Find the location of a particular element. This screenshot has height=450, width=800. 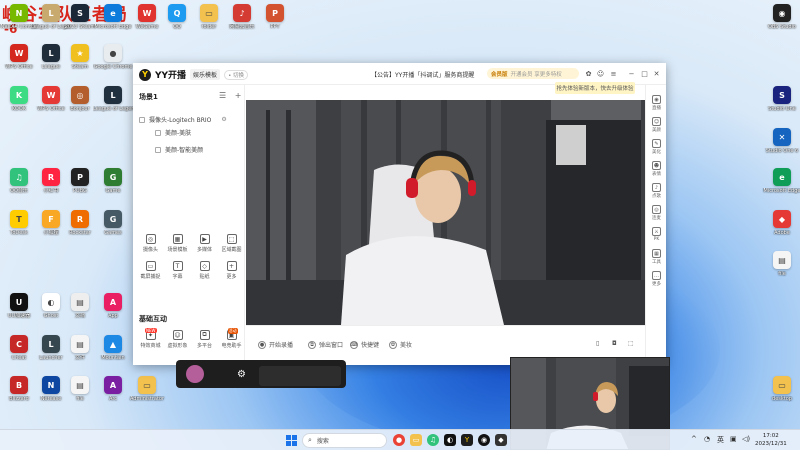

app-icon: ▲ is located at coordinates (113, 344).